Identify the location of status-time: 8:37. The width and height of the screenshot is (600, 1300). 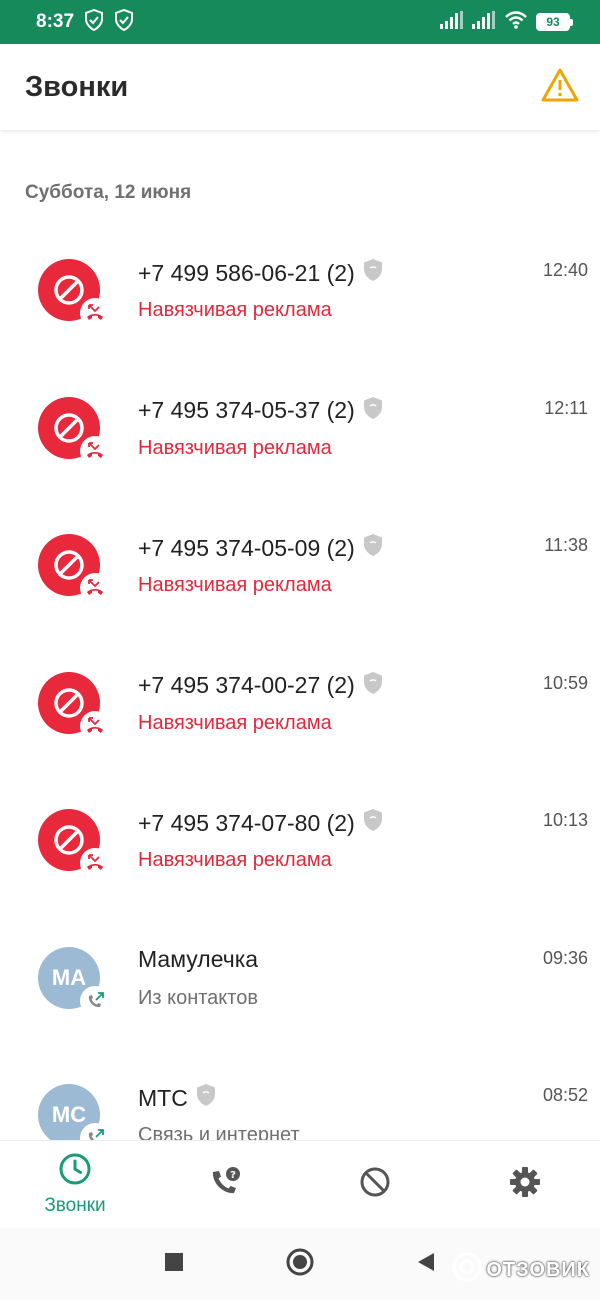
(55, 21).